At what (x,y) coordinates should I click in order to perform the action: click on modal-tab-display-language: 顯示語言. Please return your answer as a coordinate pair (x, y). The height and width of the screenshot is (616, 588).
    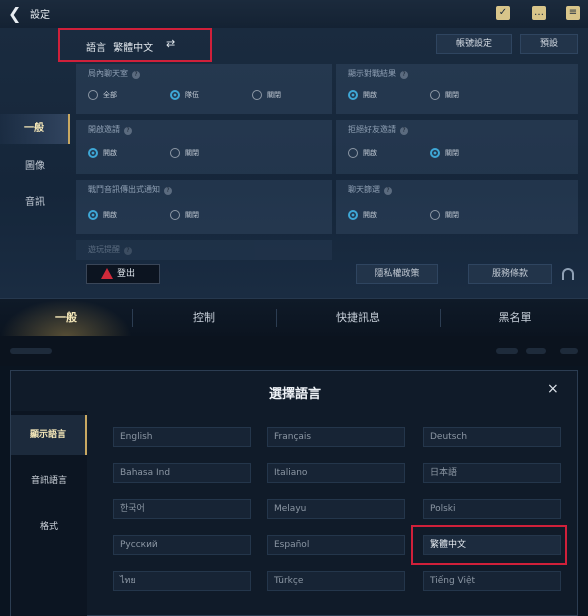
    Looking at the image, I should click on (49, 435).